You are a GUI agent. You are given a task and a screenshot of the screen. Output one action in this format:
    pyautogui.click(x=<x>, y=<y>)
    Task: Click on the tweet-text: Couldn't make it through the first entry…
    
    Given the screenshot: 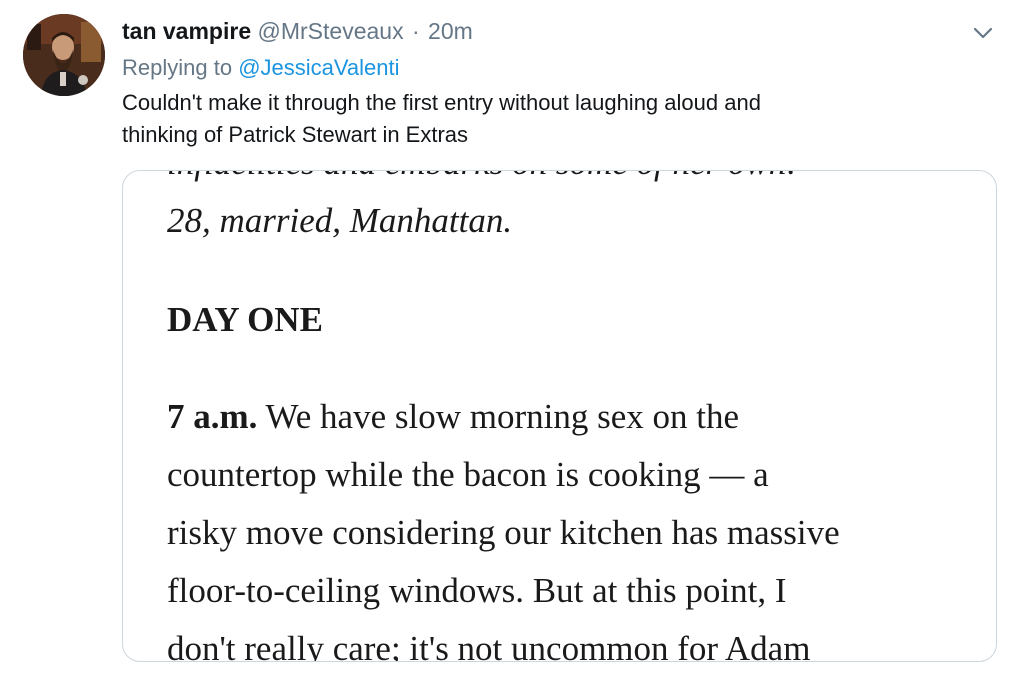 What is the action you would take?
    pyautogui.click(x=552, y=119)
    